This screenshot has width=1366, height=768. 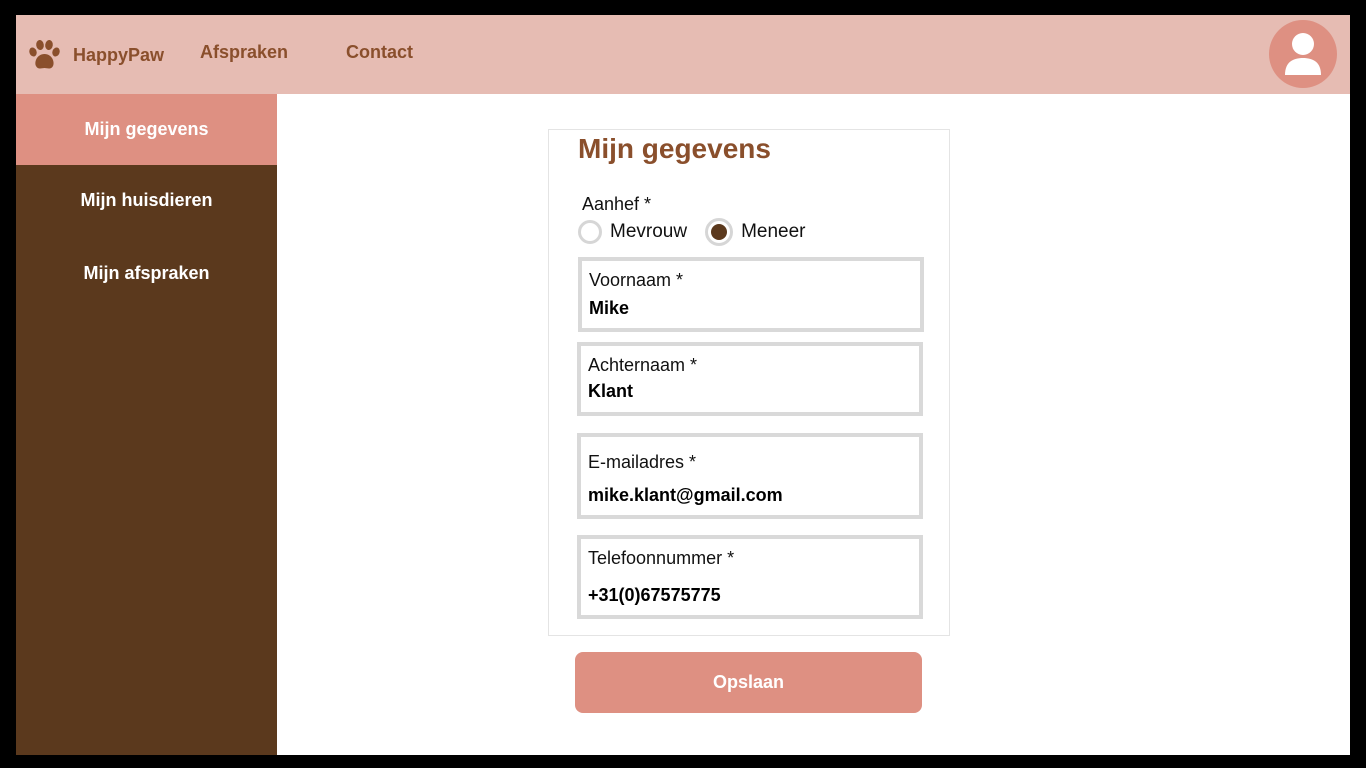 What do you see at coordinates (44, 54) in the screenshot?
I see `paw-icon` at bounding box center [44, 54].